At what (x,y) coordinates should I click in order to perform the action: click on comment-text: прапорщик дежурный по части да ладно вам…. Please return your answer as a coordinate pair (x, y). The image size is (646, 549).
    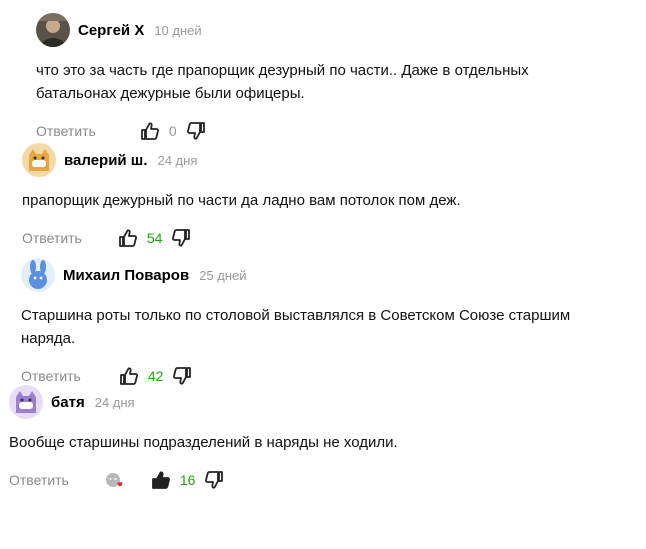
    Looking at the image, I should click on (241, 200).